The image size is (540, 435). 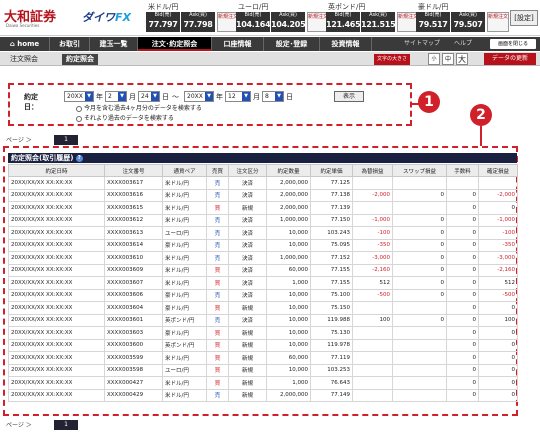 I want to click on nav-investment-info: 投資情報, so click(x=346, y=44).